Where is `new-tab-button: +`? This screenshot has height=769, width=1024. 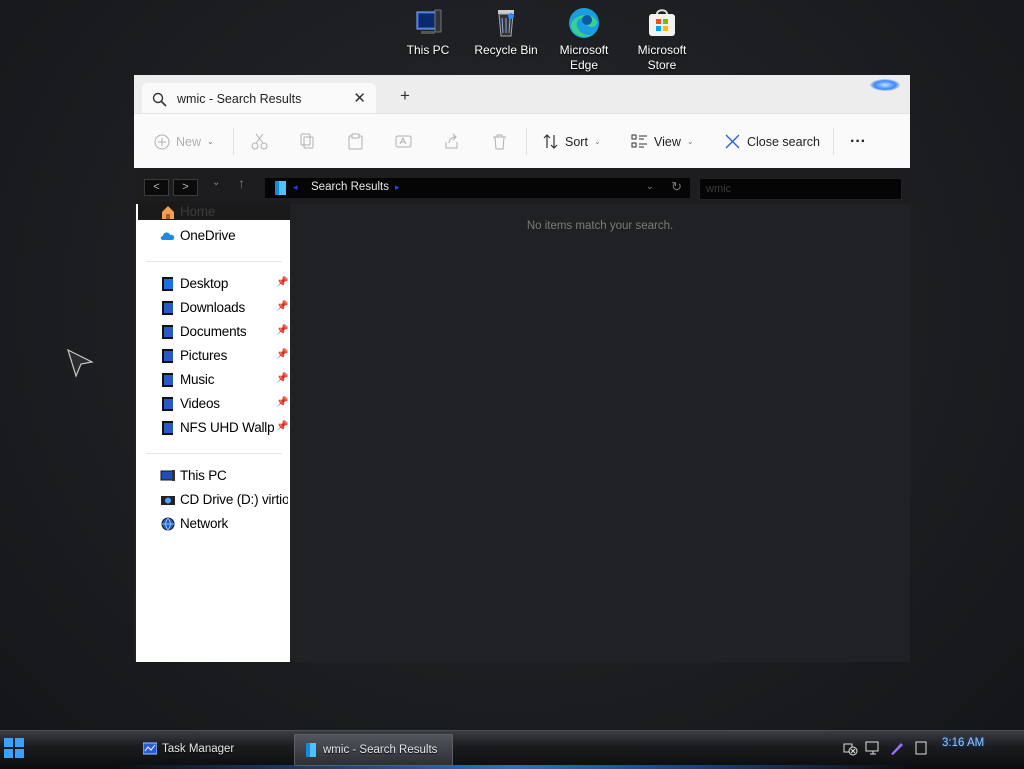
new-tab-button: + is located at coordinates (405, 96).